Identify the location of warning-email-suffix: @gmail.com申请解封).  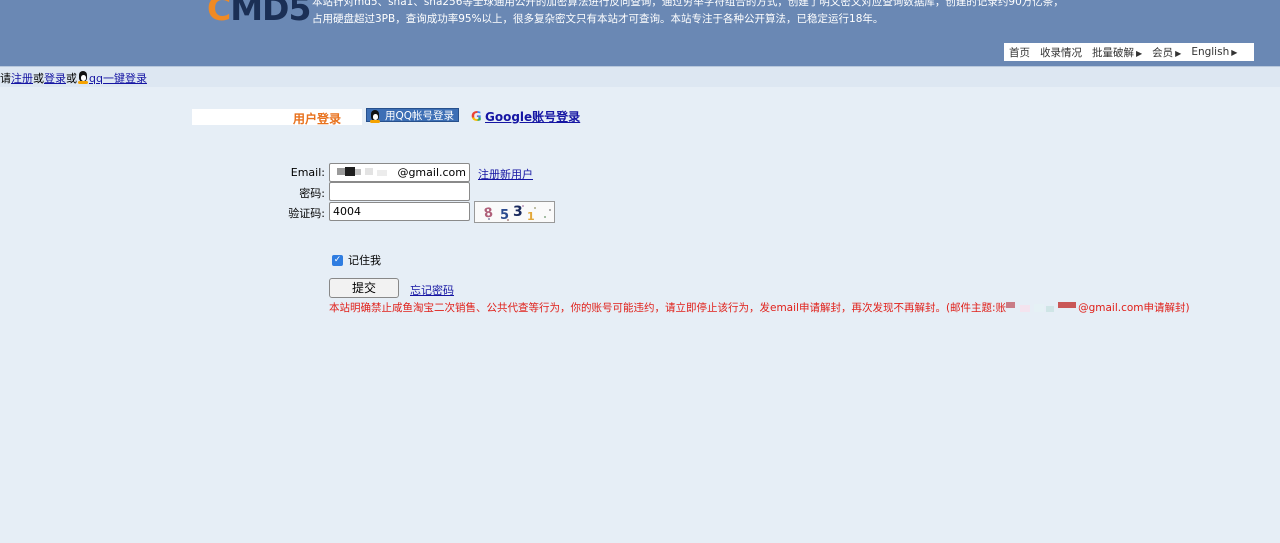
(1134, 308).